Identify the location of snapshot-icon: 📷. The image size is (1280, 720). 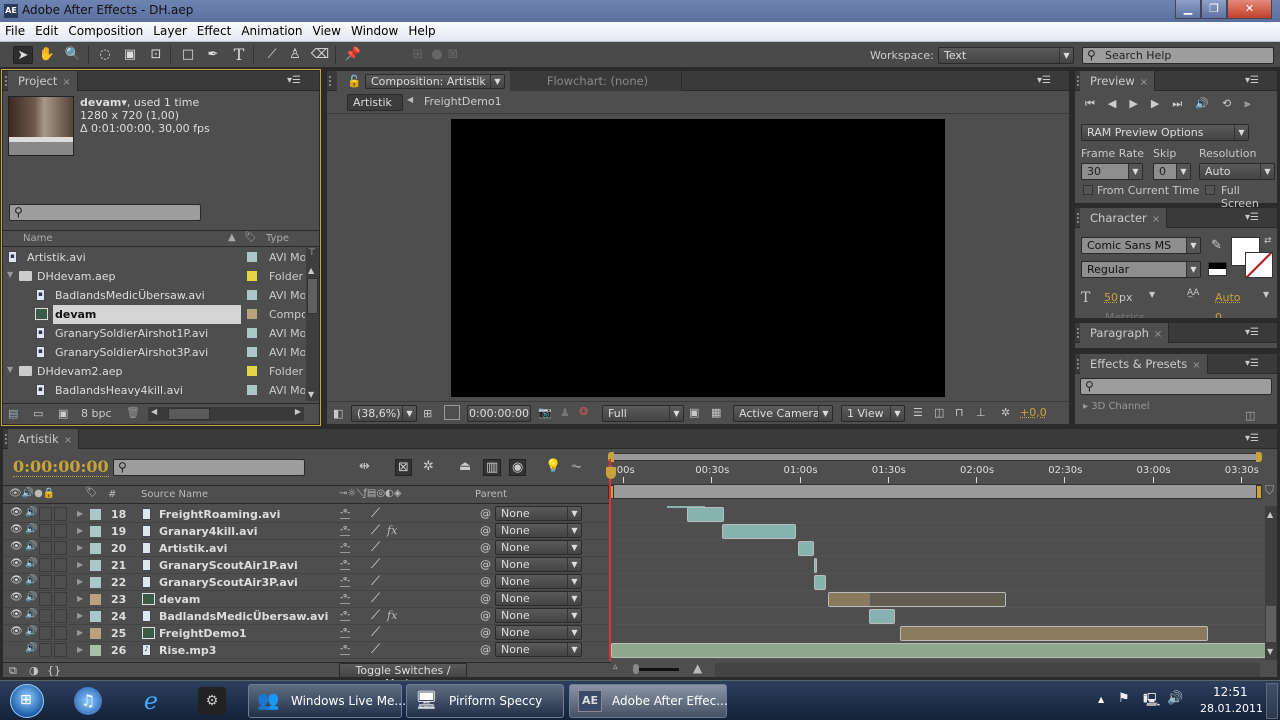
(545, 412).